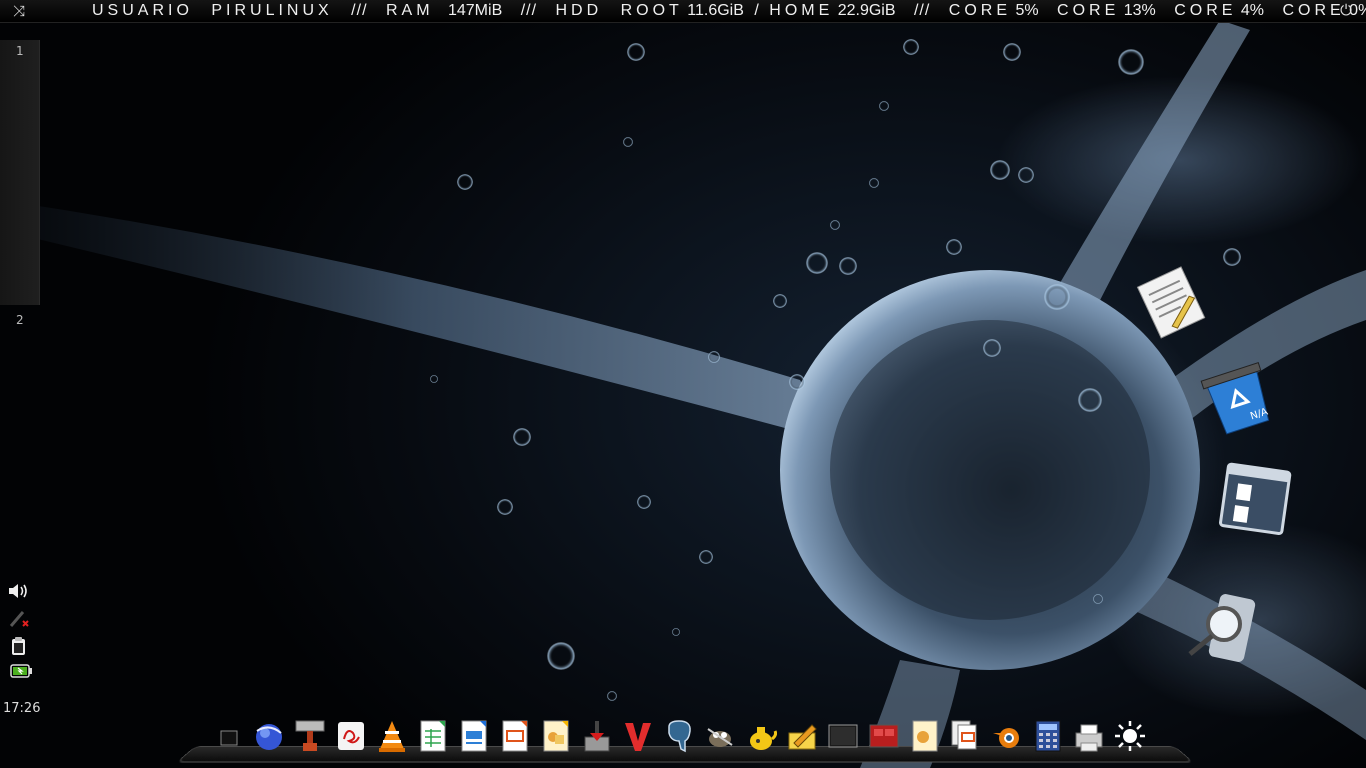  I want to click on writer-icon, so click(474, 736).